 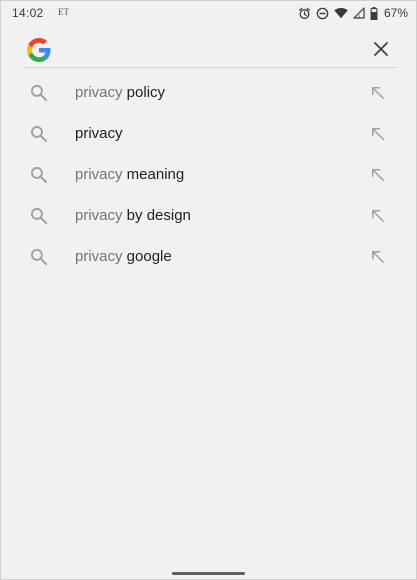 What do you see at coordinates (322, 13) in the screenshot?
I see `do-not-disturb-icon` at bounding box center [322, 13].